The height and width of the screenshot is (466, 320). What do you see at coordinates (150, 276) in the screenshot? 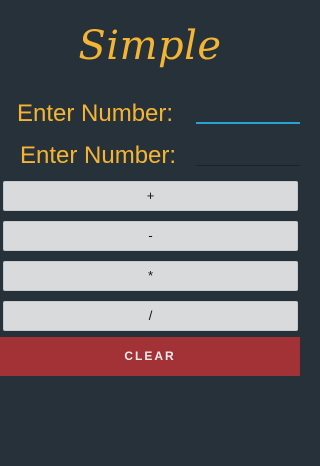
I see `multiply-button: *` at bounding box center [150, 276].